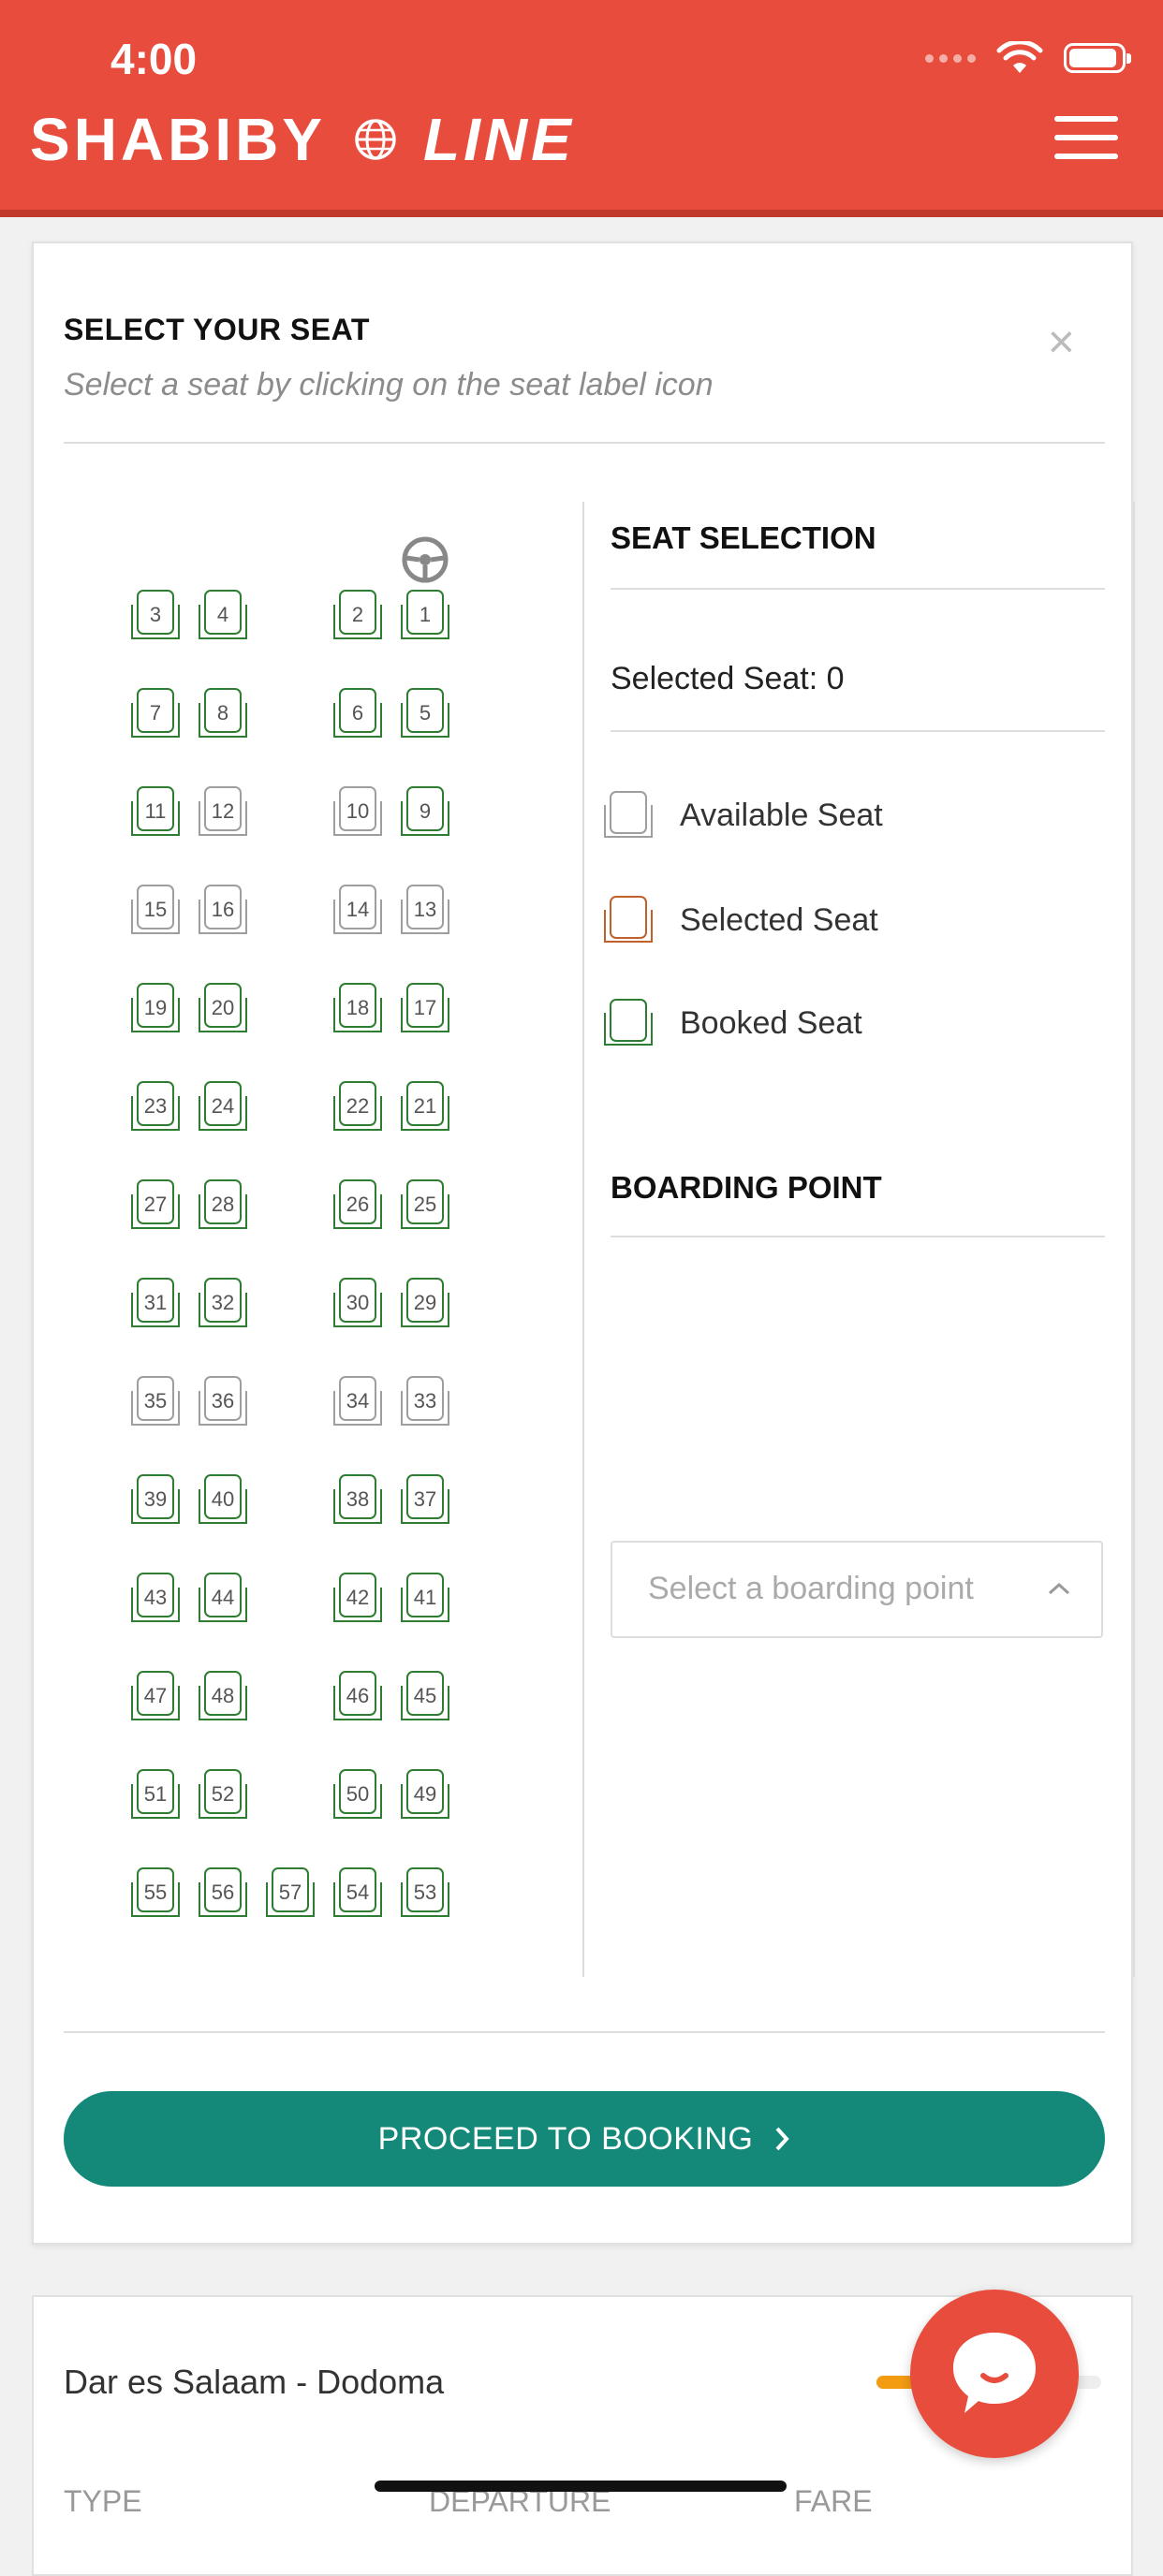  I want to click on seat-number: 49, so click(425, 1794).